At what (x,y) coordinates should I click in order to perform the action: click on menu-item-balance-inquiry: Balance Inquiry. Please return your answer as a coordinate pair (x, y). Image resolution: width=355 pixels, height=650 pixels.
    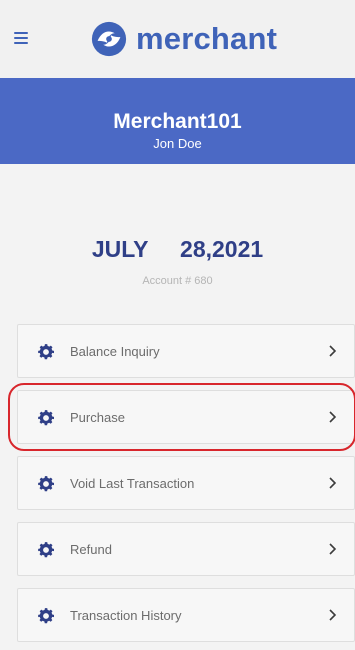
    Looking at the image, I should click on (186, 351).